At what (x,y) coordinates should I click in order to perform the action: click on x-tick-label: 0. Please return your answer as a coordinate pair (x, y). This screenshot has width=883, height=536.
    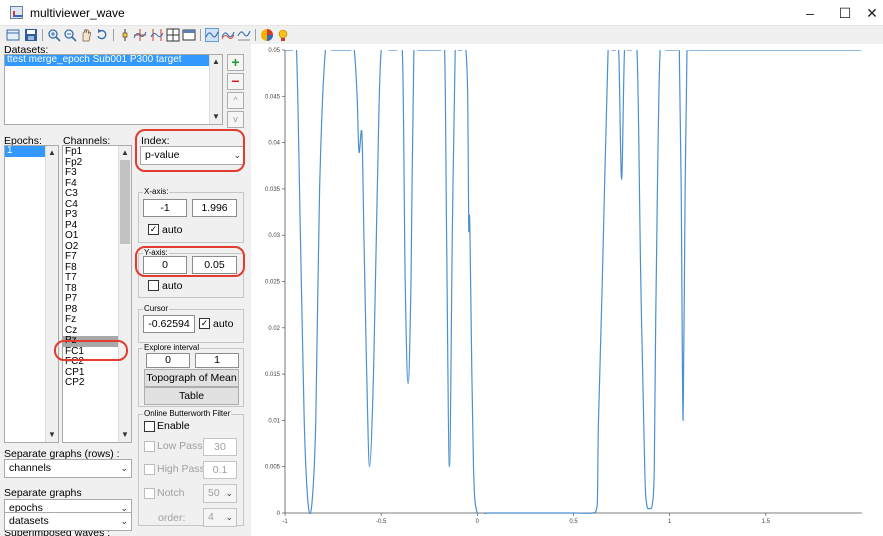
    Looking at the image, I should click on (478, 522).